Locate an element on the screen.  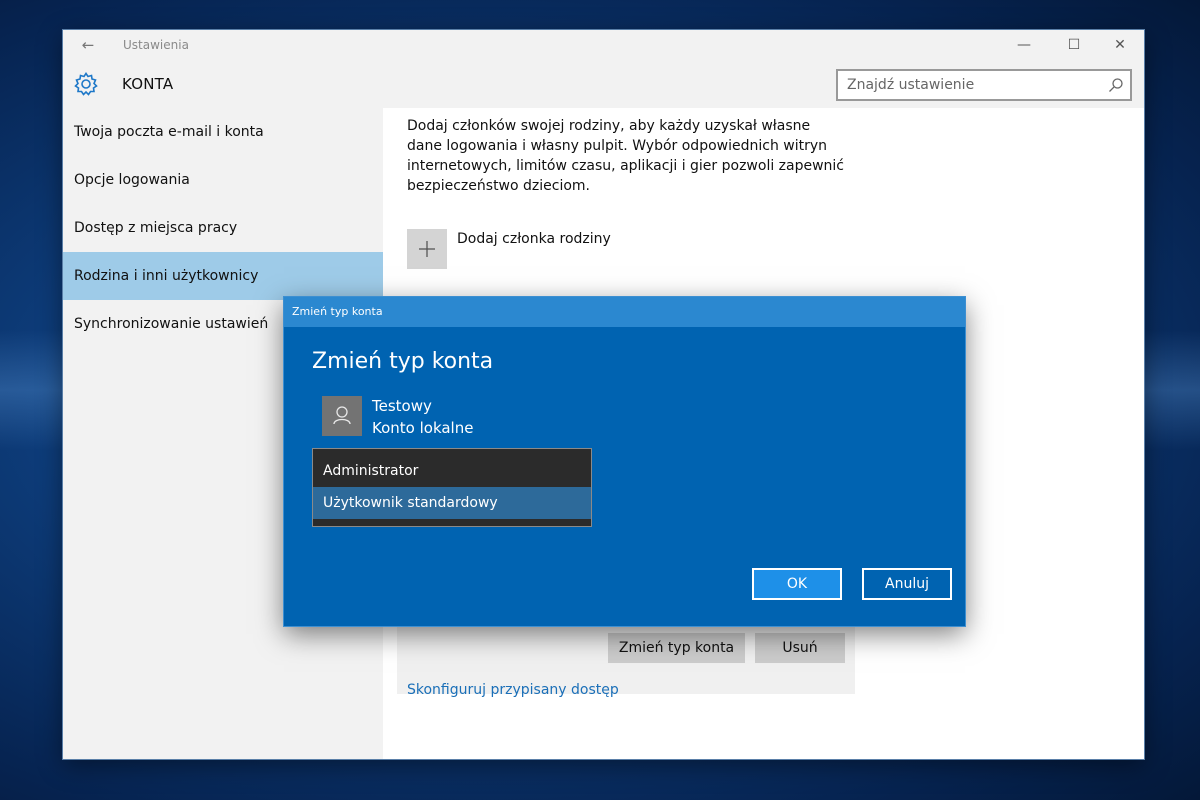
change-account-type-button: Zmień typ konta is located at coordinates (676, 648).